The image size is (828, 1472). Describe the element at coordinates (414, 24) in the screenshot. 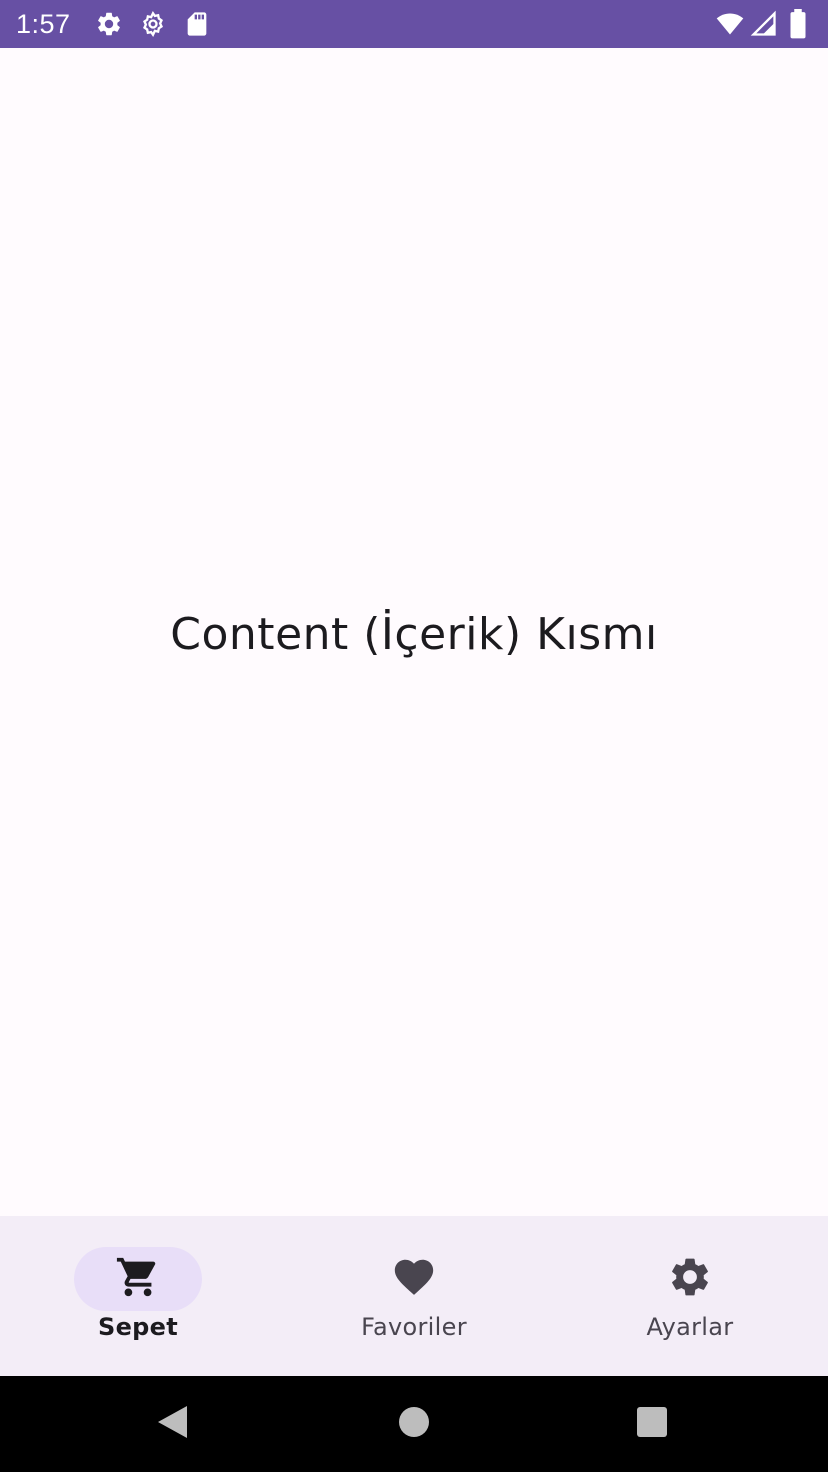

I see `status-bar: 1:57` at that location.